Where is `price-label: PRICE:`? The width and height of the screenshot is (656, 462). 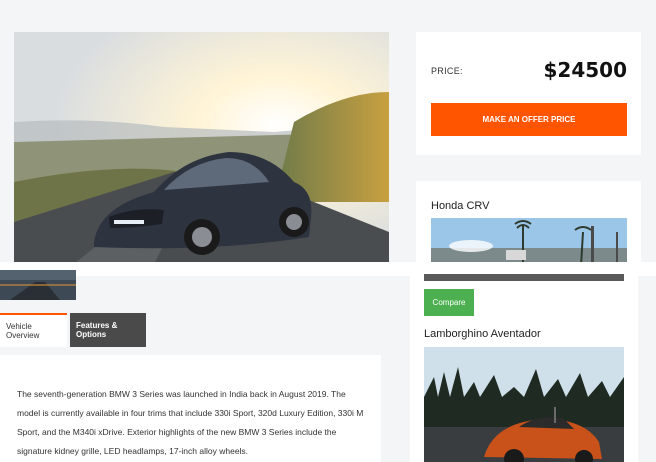
price-label: PRICE: is located at coordinates (447, 71).